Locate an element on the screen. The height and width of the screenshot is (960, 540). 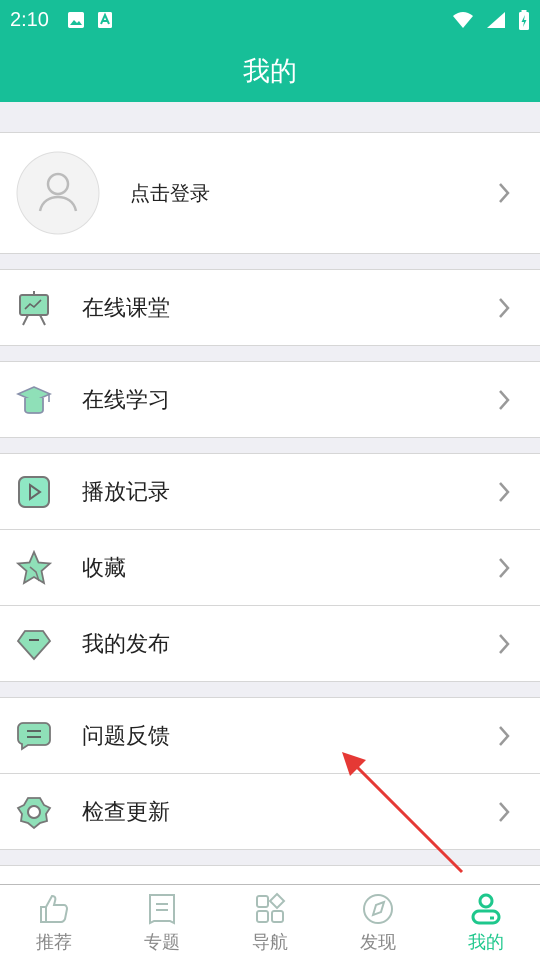
nav-tab: 专题 is located at coordinates (162, 922).